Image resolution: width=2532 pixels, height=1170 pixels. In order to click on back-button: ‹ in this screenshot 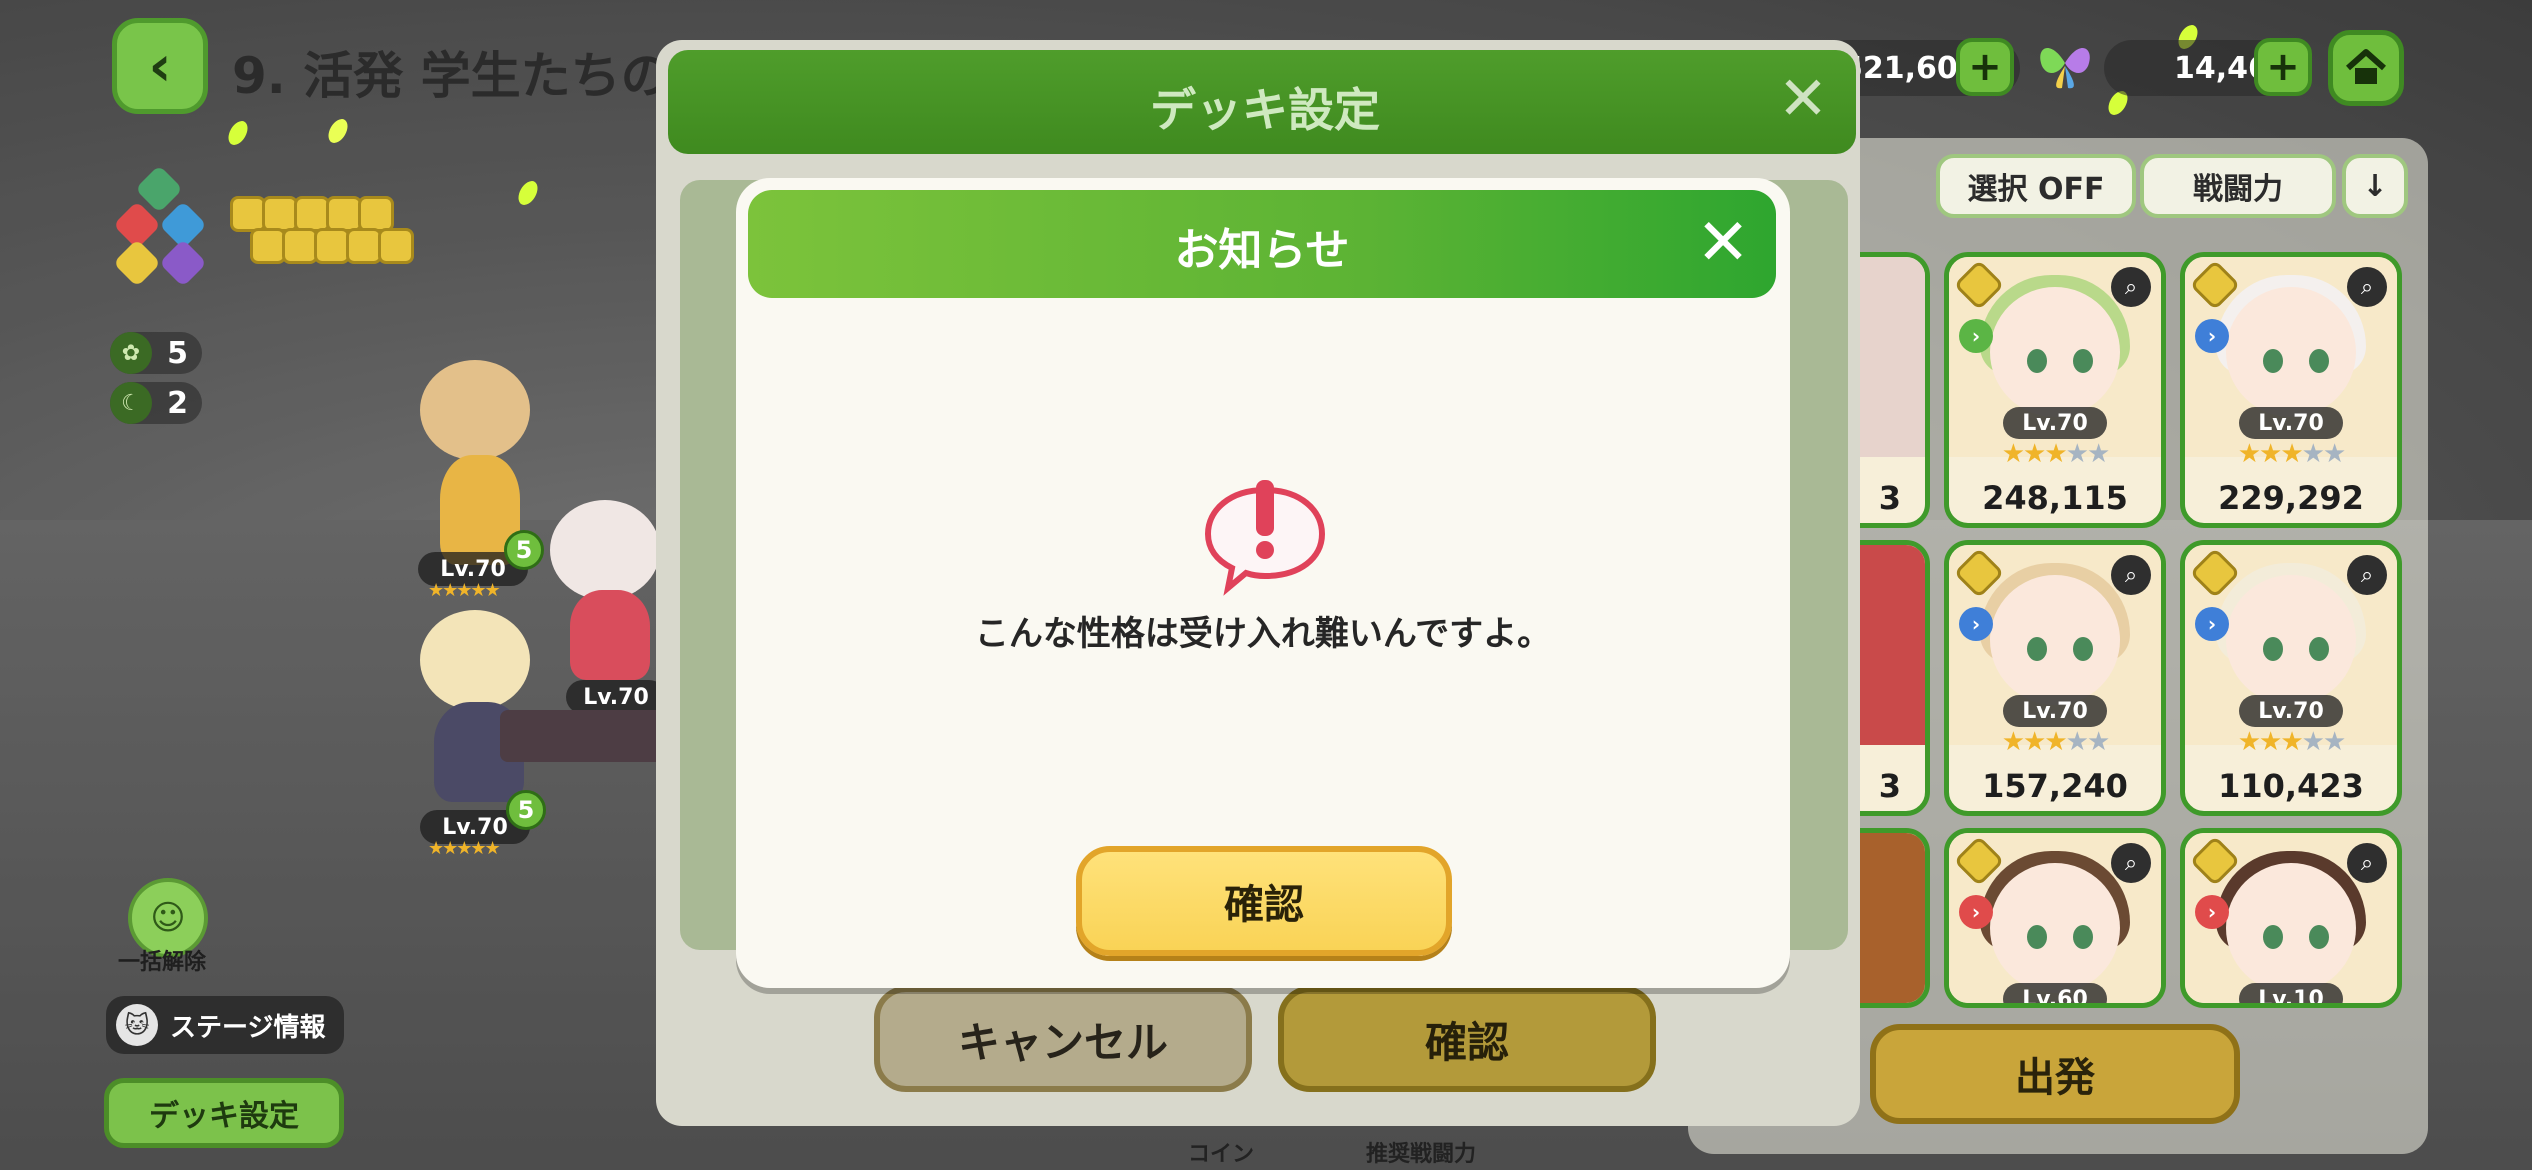, I will do `click(160, 66)`.